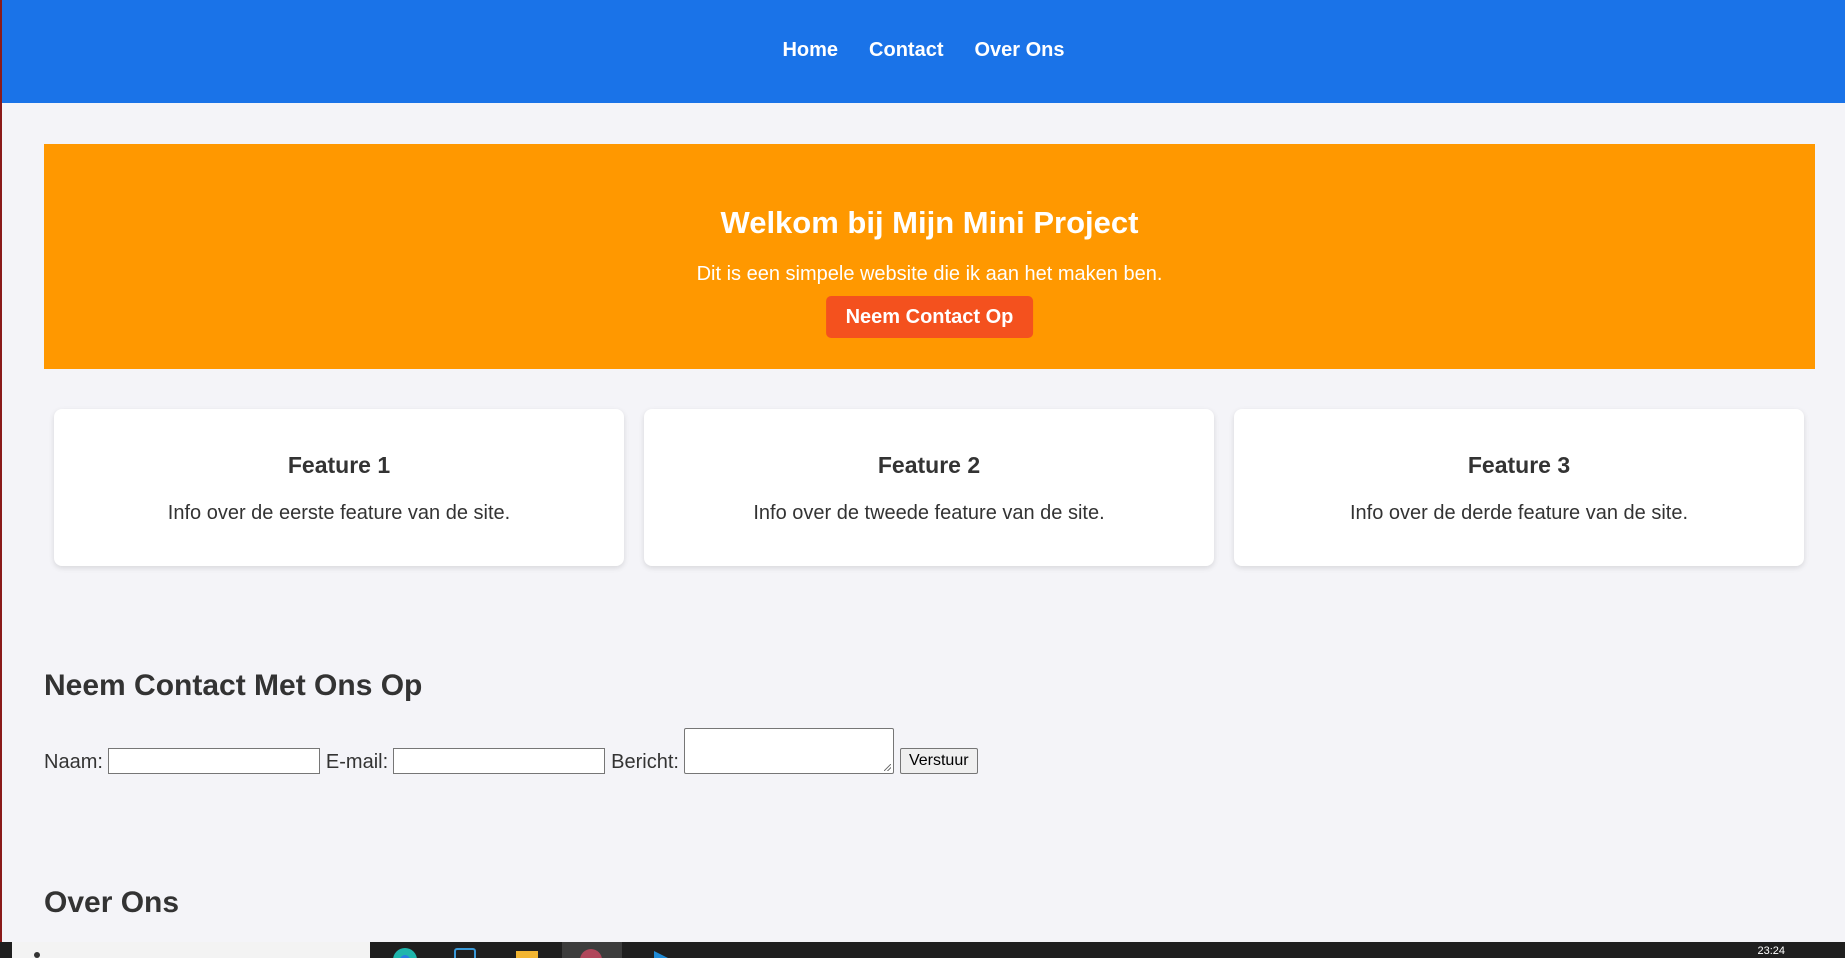  Describe the element at coordinates (37, 955) in the screenshot. I see `search-icon` at that location.